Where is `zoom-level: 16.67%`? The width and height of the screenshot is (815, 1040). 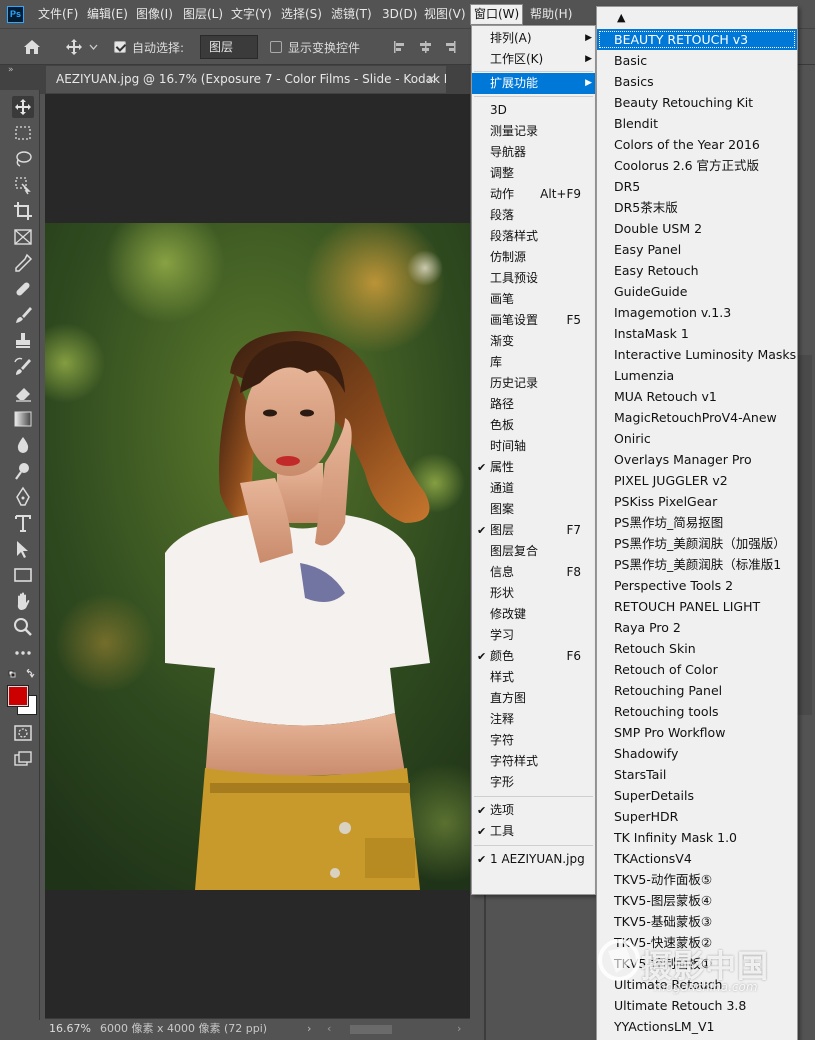
zoom-level: 16.67% is located at coordinates (70, 1029).